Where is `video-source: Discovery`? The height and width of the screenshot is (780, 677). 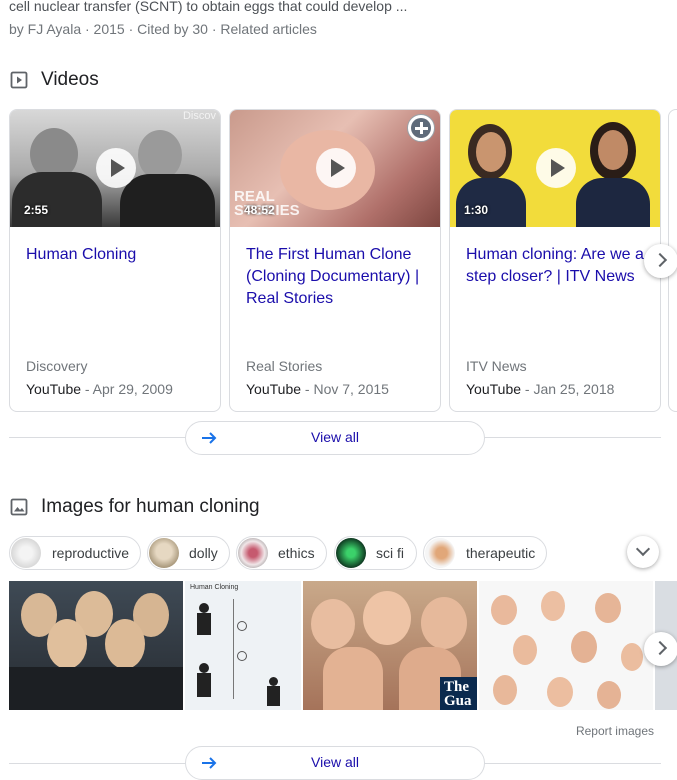
video-source: Discovery is located at coordinates (57, 366).